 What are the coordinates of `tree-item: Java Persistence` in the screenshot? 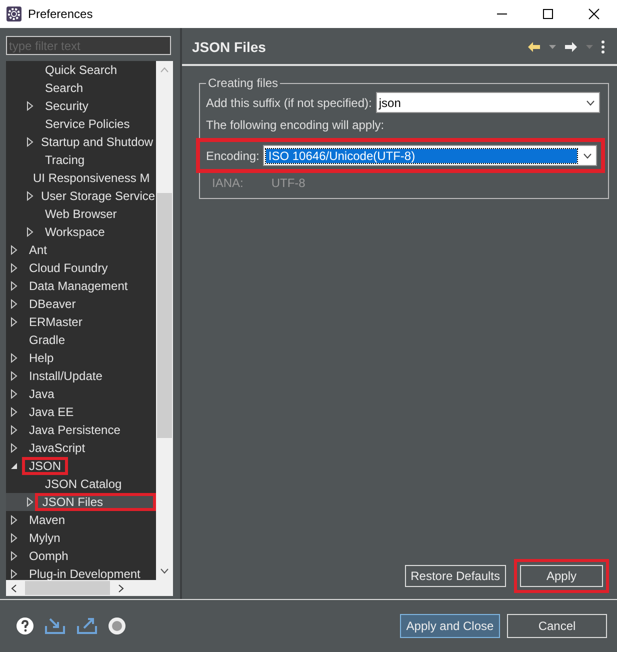 It's located at (81, 430).